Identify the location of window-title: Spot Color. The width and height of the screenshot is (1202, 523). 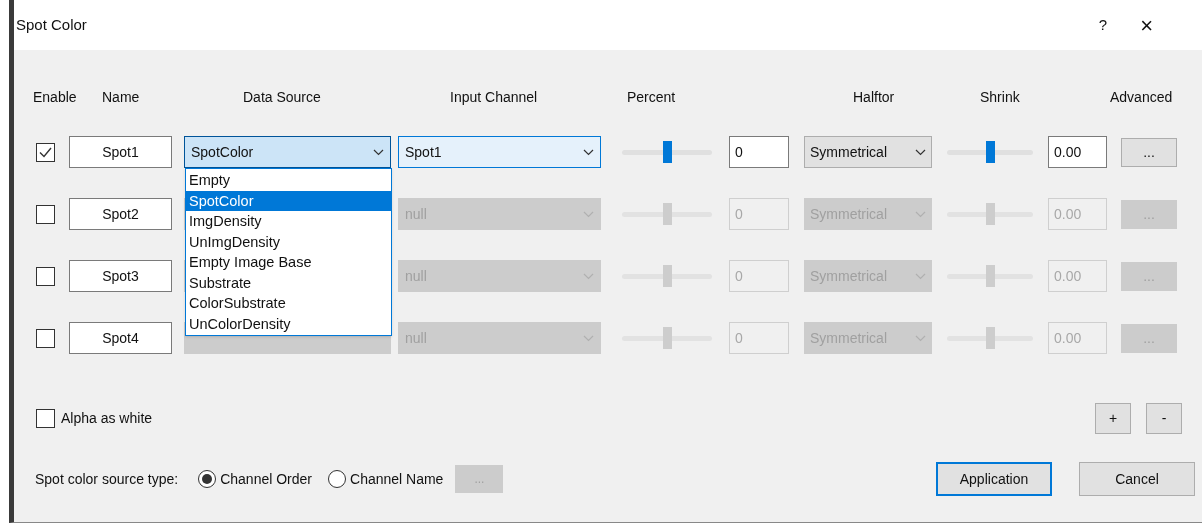
(51, 24).